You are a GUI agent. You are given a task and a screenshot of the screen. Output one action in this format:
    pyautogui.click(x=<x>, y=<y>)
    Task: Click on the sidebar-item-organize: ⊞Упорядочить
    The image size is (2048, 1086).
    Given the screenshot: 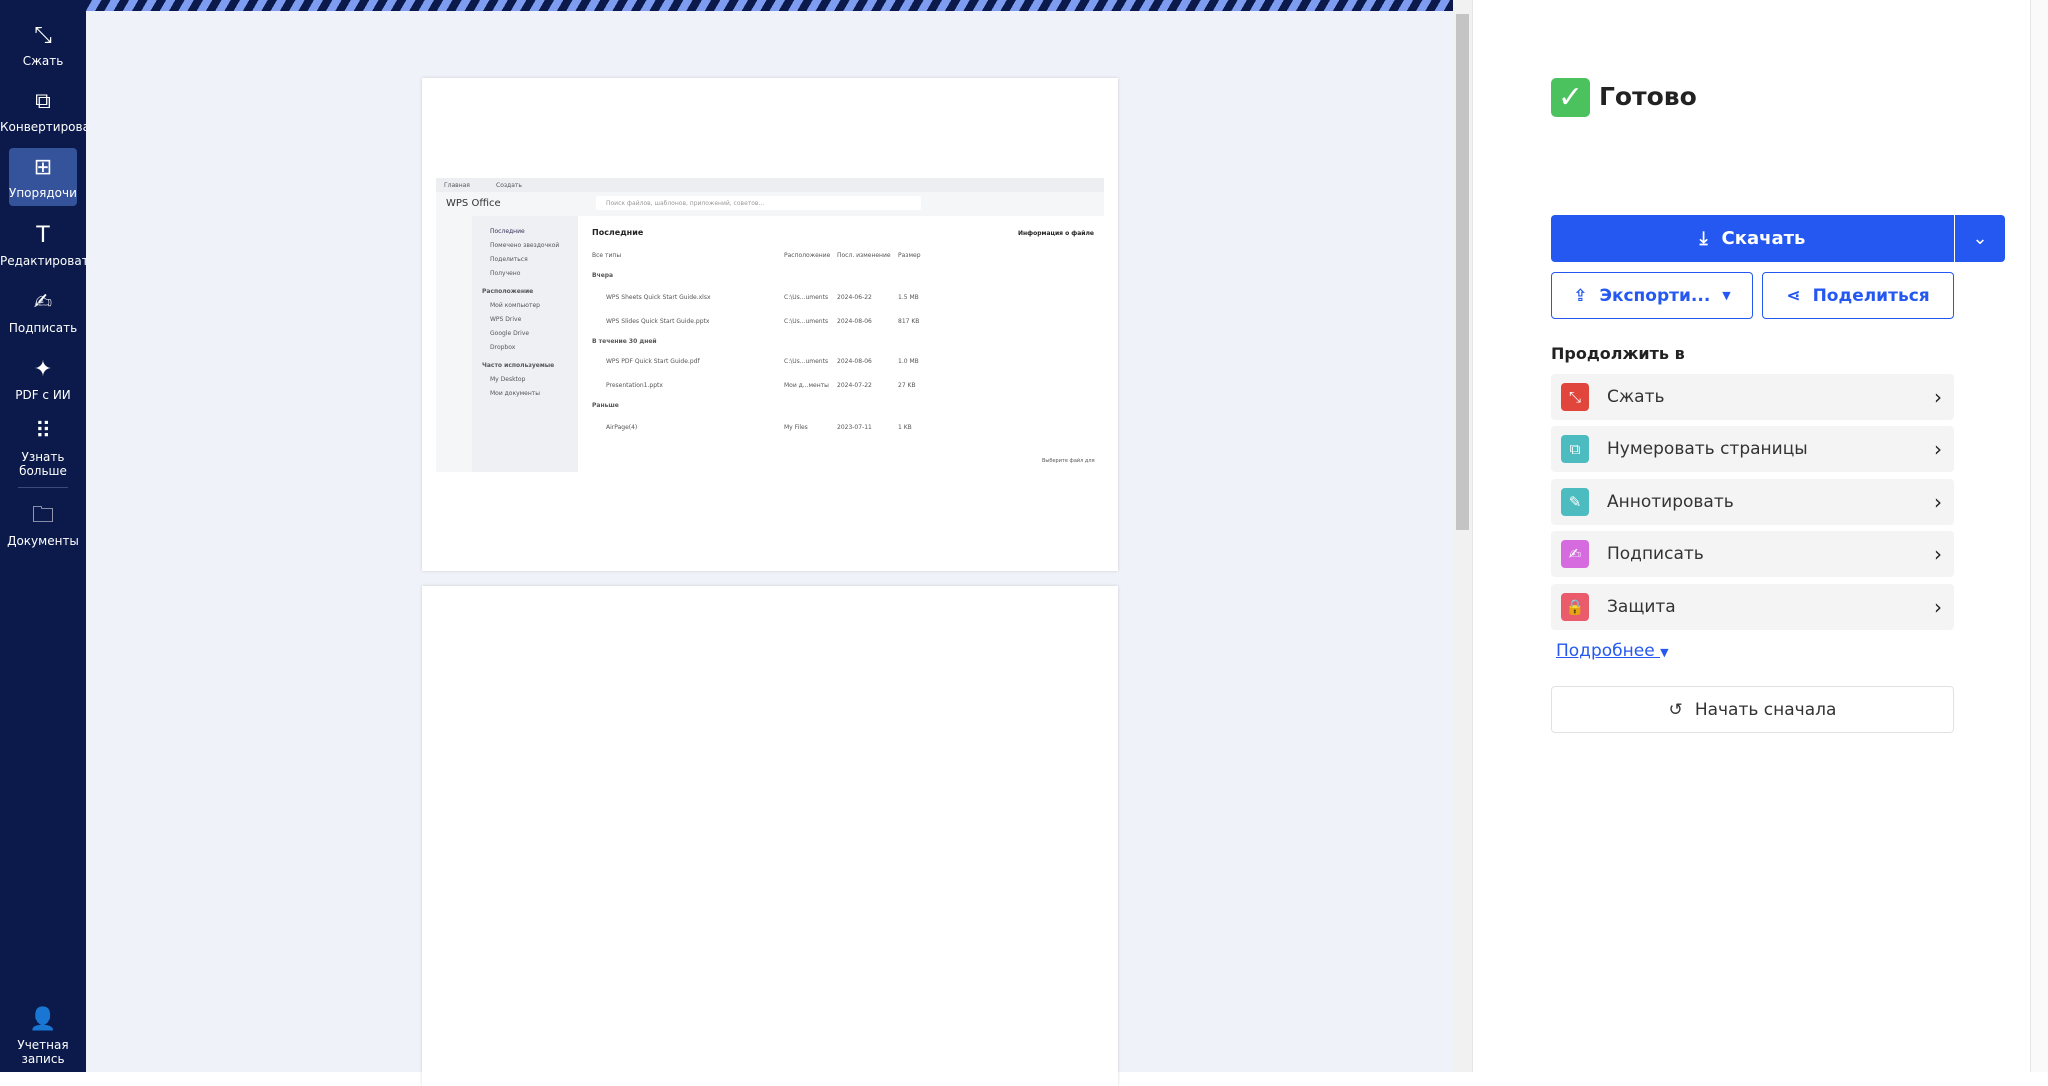 What is the action you would take?
    pyautogui.click(x=43, y=177)
    